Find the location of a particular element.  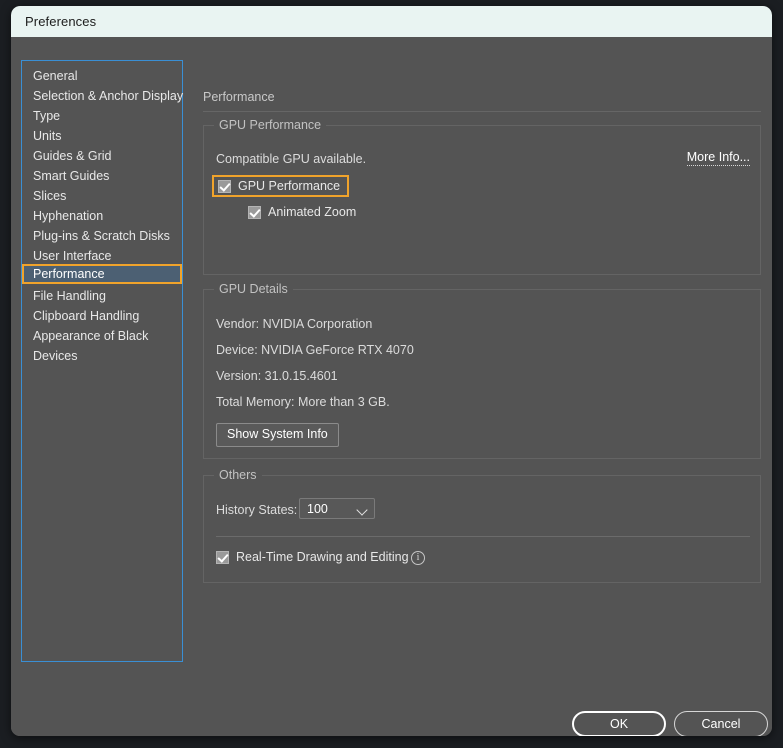

realtime-drawing-checkbox is located at coordinates (222, 557).